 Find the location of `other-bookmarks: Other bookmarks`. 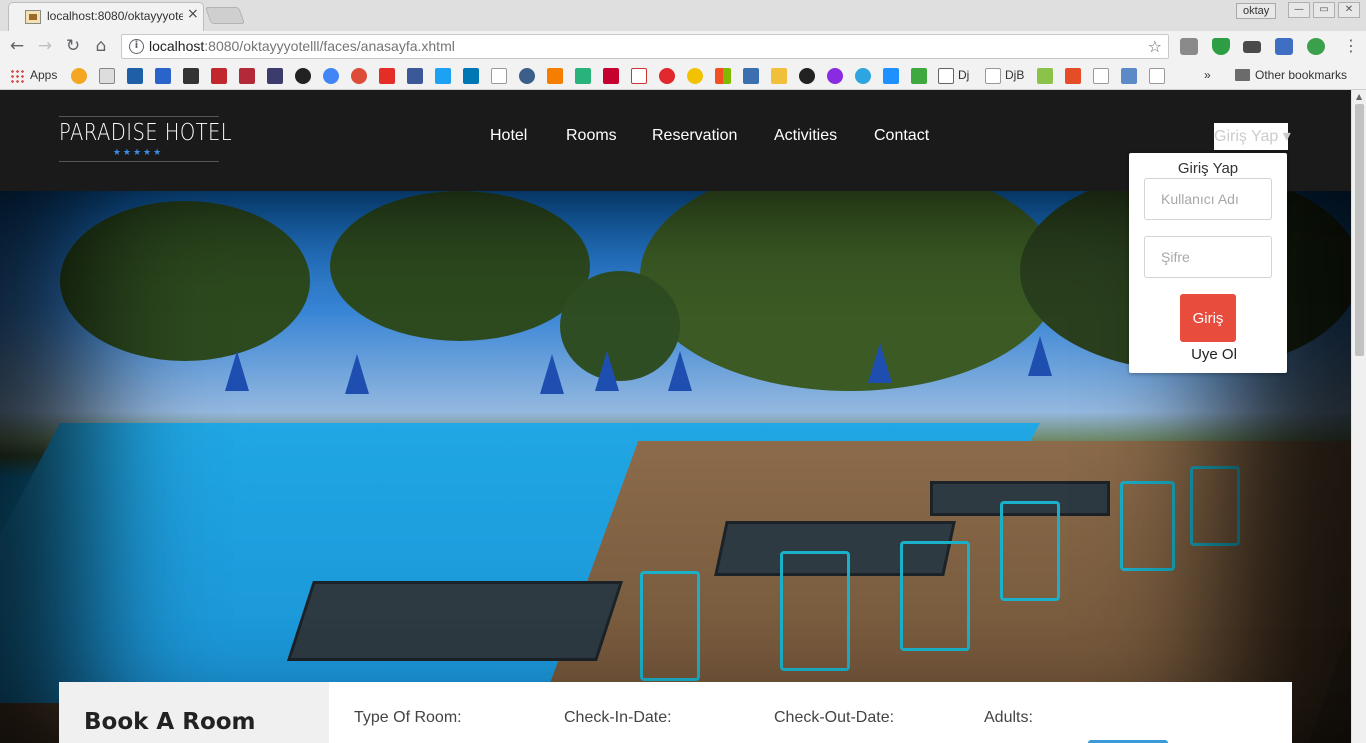

other-bookmarks: Other bookmarks is located at coordinates (1301, 75).